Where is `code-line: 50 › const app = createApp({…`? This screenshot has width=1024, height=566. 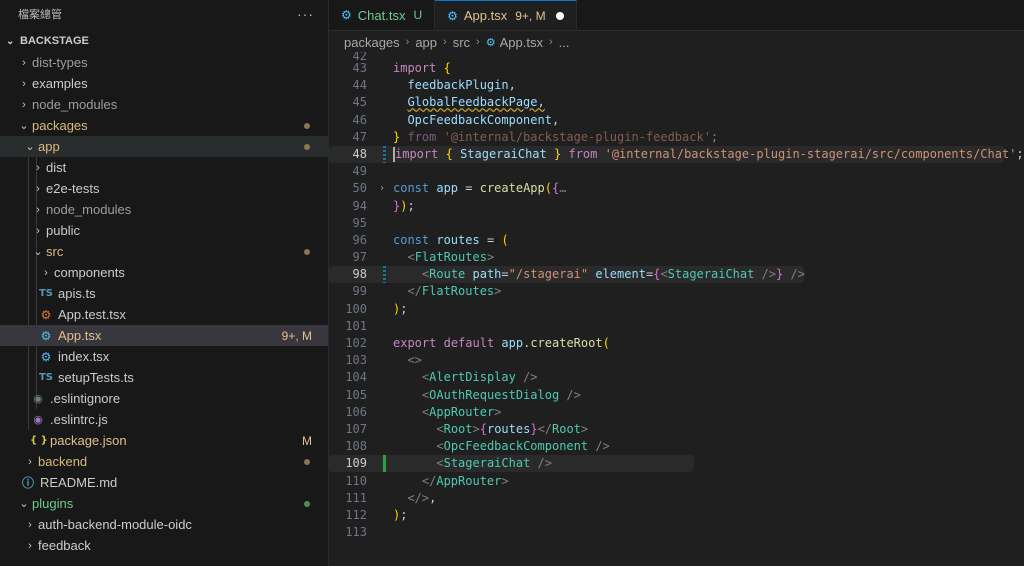
code-line: 50 › const app = createApp({… is located at coordinates (676, 188).